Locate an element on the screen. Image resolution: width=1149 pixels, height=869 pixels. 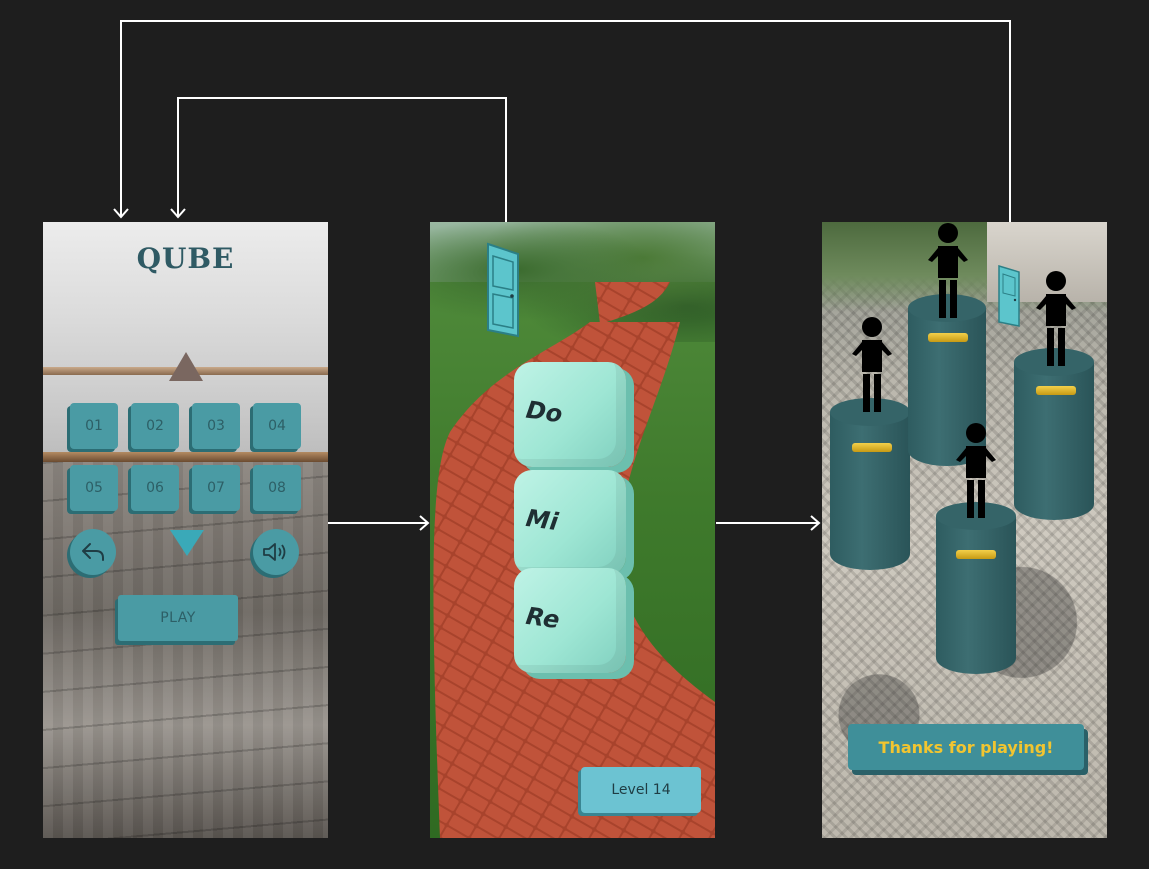
sound-button is located at coordinates (276, 552).